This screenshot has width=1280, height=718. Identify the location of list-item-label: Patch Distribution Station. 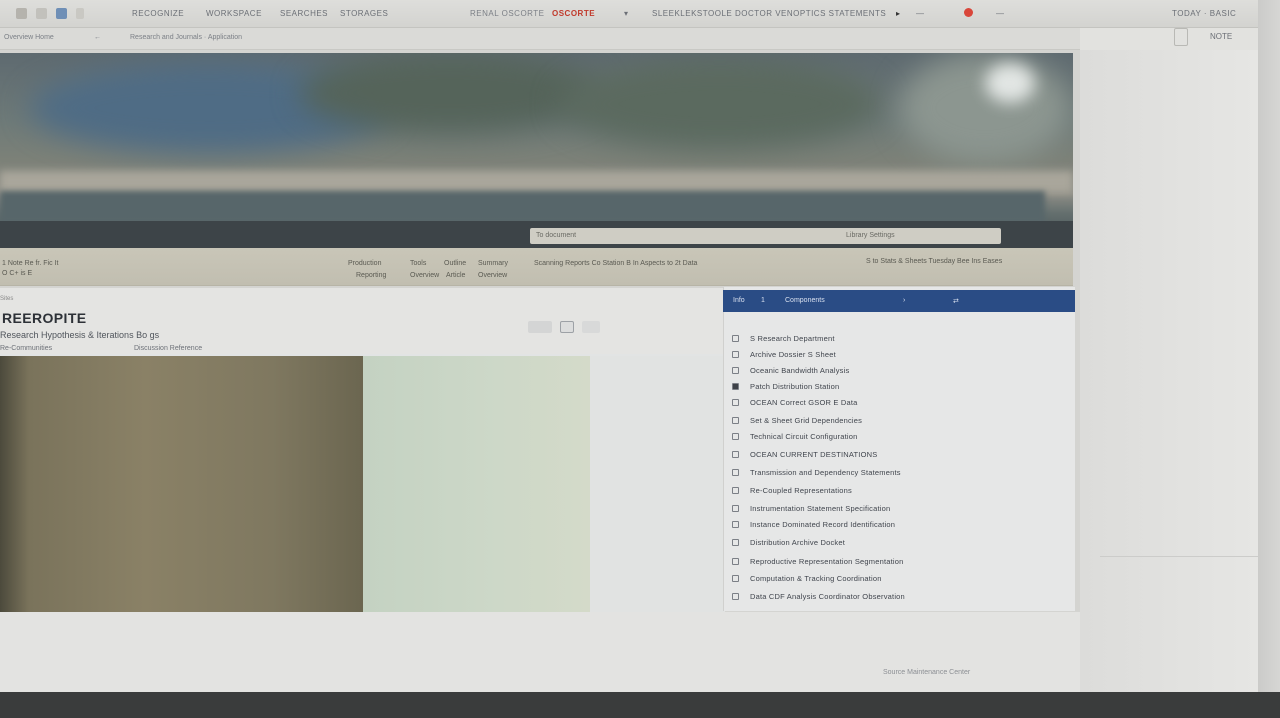
(795, 386).